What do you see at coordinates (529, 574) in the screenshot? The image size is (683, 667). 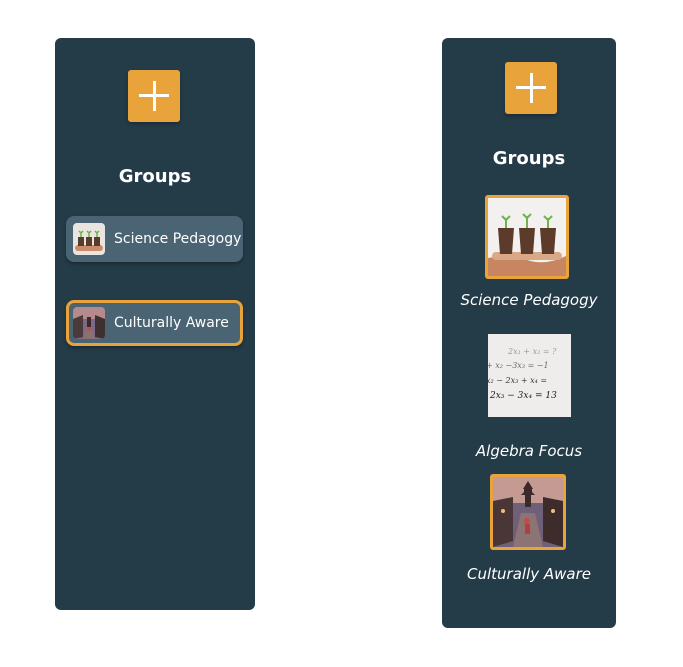 I see `group-tile-label: Culturally Aware` at bounding box center [529, 574].